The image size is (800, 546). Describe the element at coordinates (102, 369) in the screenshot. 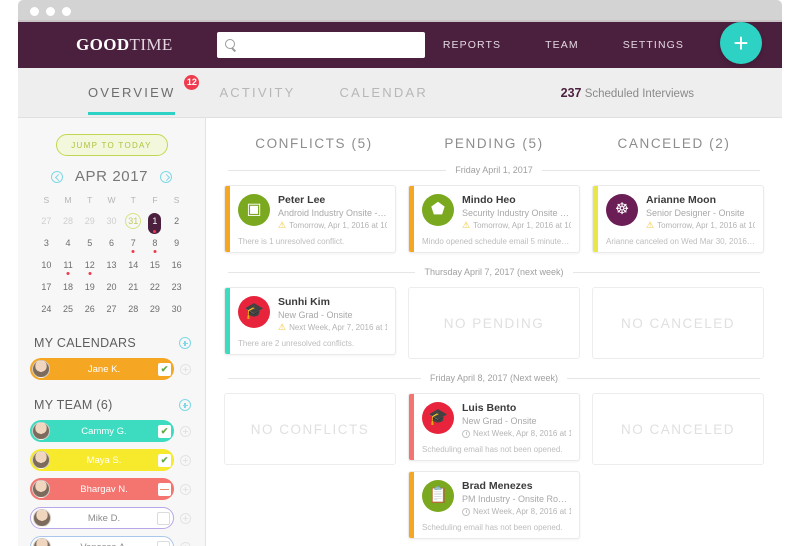

I see `calendar-pill: Jane K. ✔` at that location.